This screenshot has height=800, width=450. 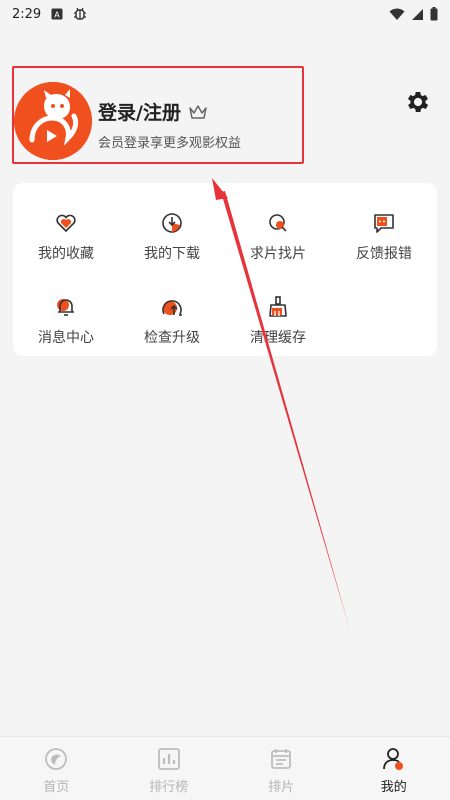 I want to click on menu-request-film: 求片找片, so click(x=278, y=228).